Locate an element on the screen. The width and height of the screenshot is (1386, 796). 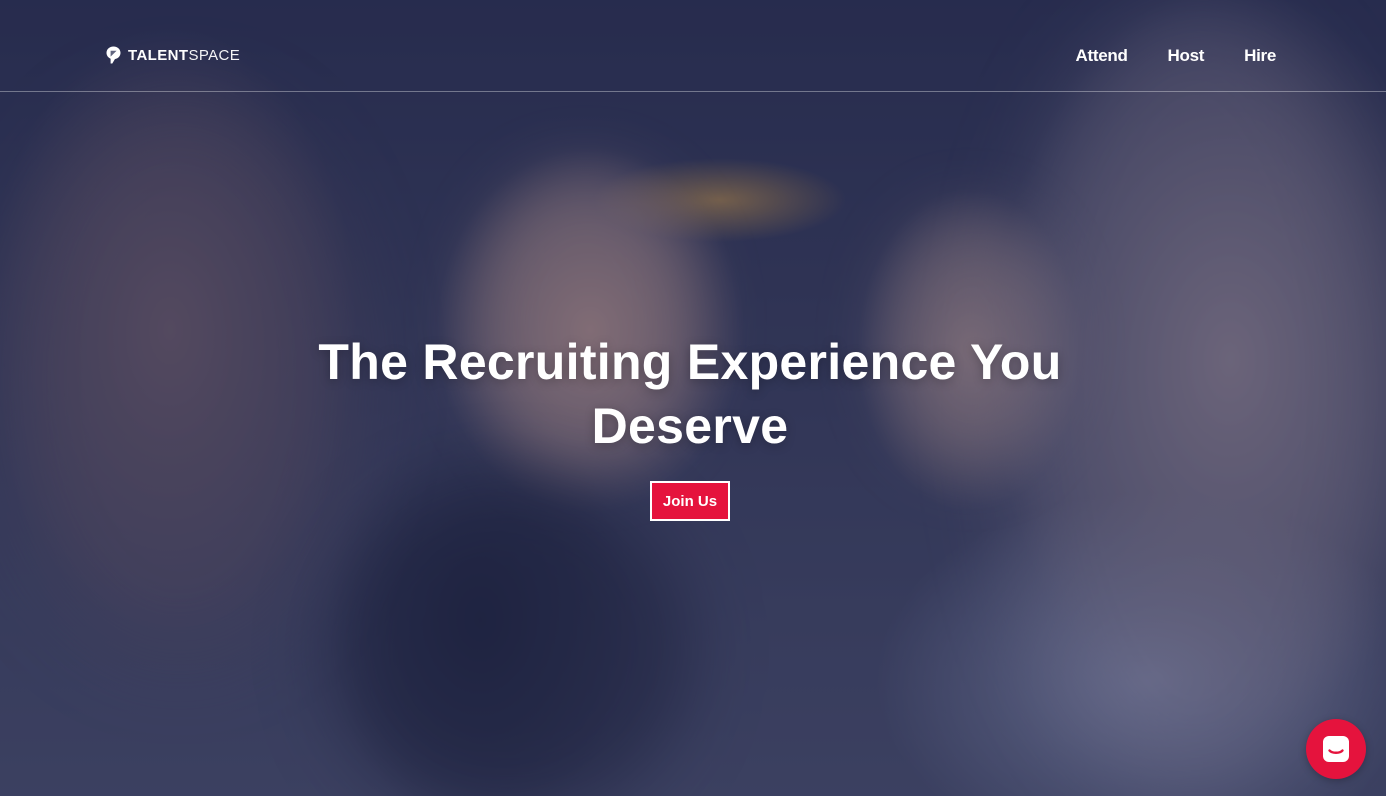
chat-icon is located at coordinates (1336, 749).